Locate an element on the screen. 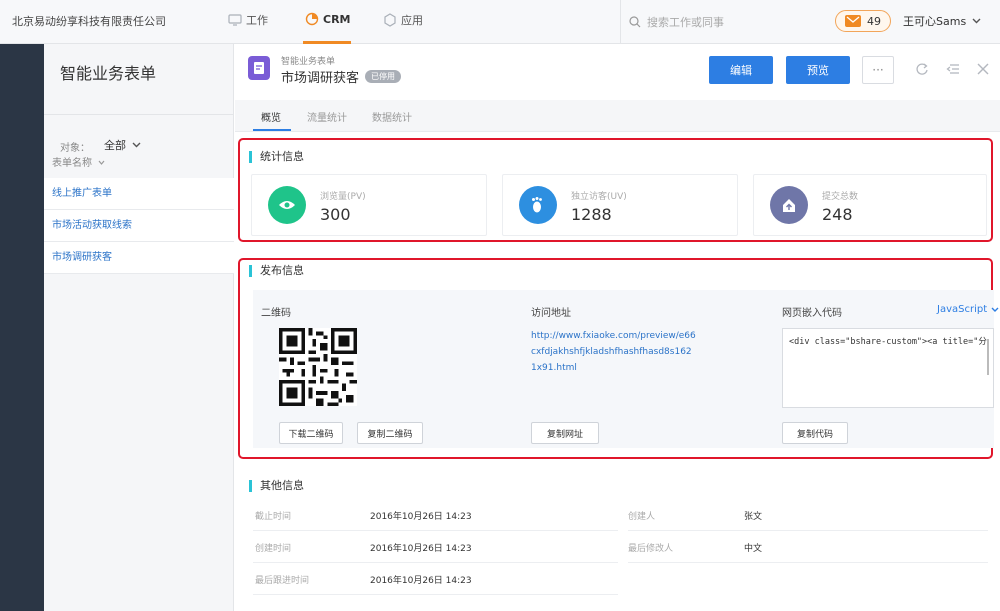 The width and height of the screenshot is (1000, 611). close-icon is located at coordinates (983, 69).